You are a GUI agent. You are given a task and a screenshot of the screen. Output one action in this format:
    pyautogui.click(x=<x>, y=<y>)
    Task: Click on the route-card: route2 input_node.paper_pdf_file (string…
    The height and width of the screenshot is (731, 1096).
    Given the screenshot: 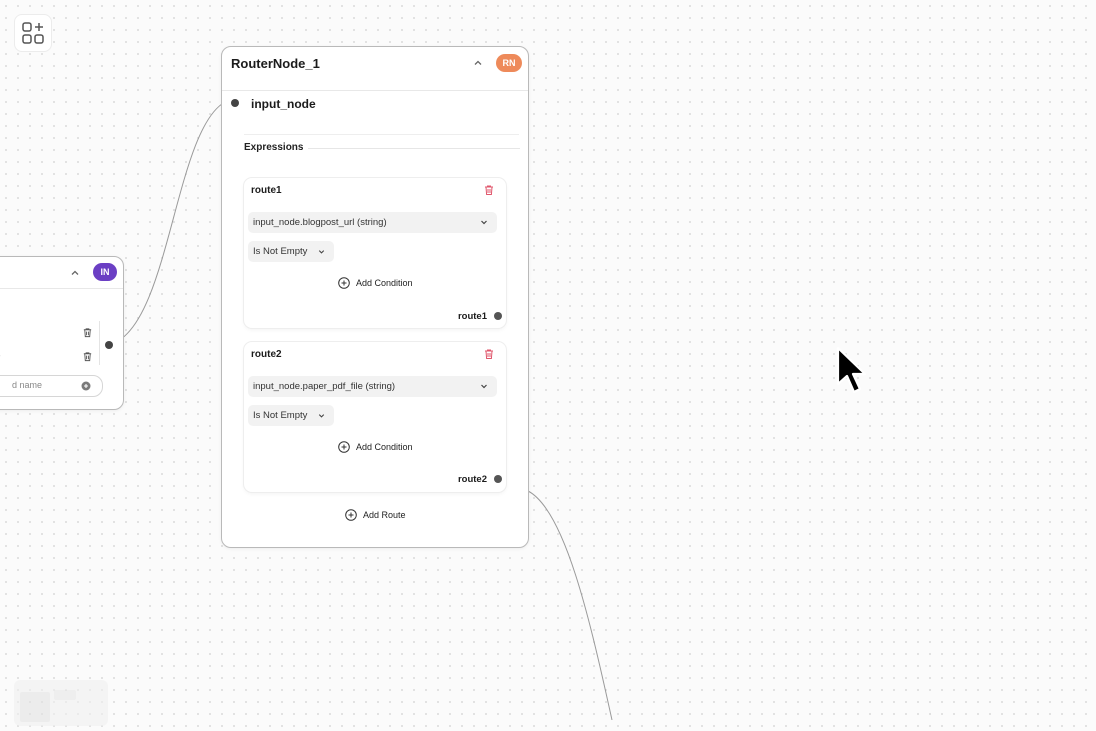 What is the action you would take?
    pyautogui.click(x=375, y=417)
    